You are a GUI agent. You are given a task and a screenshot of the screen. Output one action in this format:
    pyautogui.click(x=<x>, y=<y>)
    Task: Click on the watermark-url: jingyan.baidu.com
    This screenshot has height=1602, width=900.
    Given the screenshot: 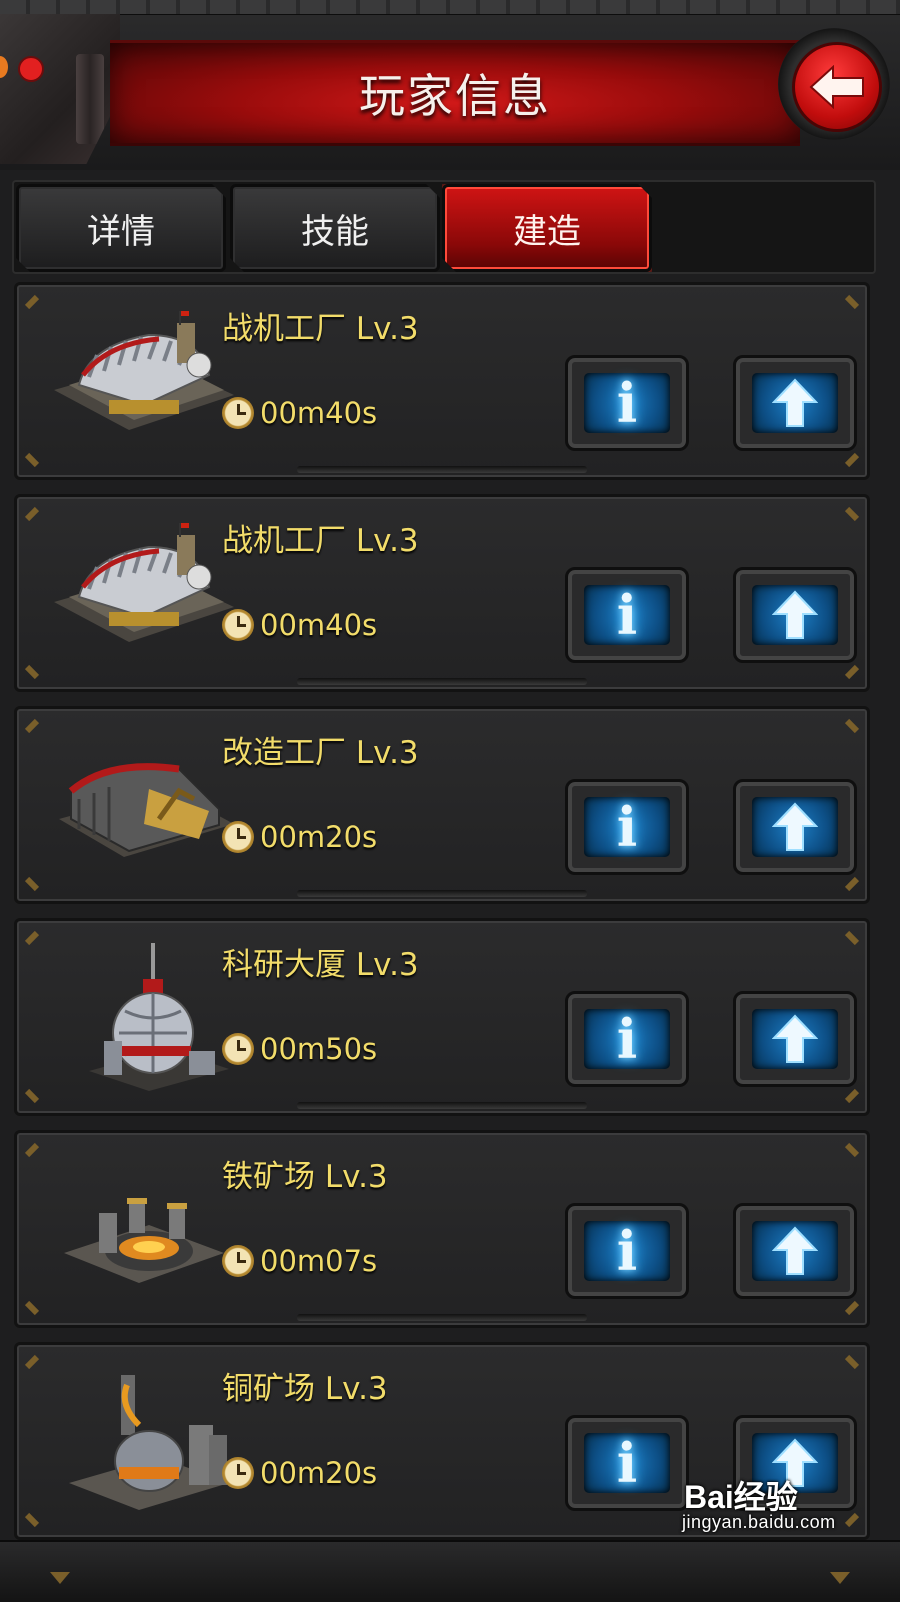 What is the action you would take?
    pyautogui.click(x=759, y=1522)
    